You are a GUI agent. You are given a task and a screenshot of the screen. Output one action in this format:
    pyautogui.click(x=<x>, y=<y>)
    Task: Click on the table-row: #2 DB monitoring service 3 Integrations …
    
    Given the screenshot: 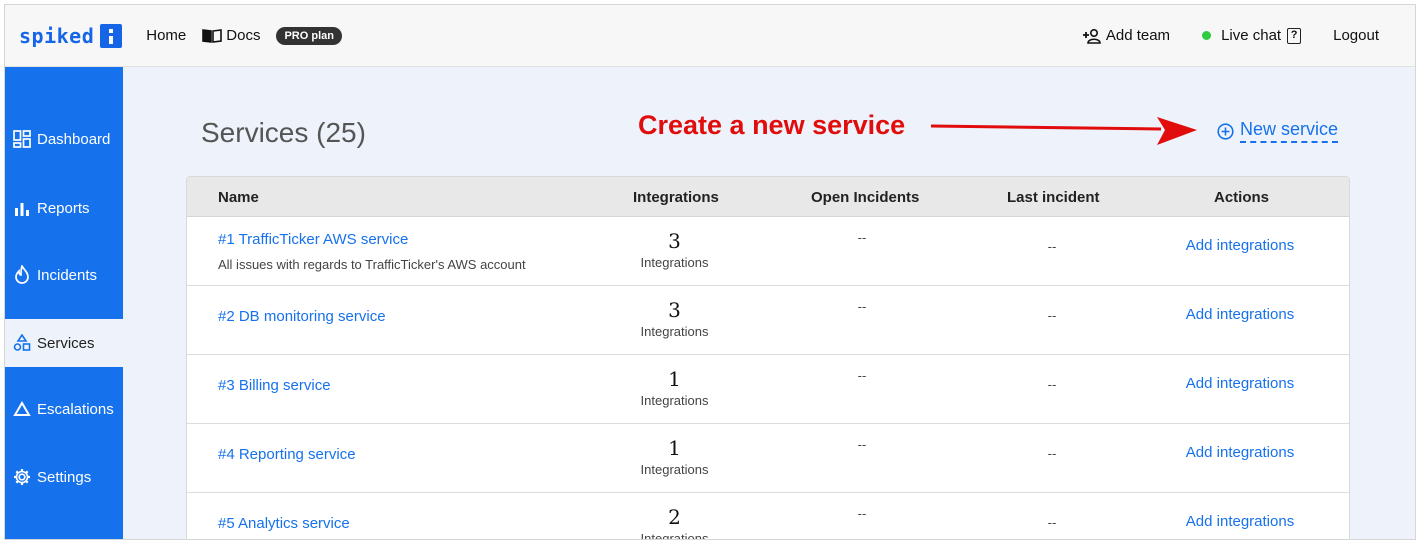 What is the action you would take?
    pyautogui.click(x=768, y=320)
    